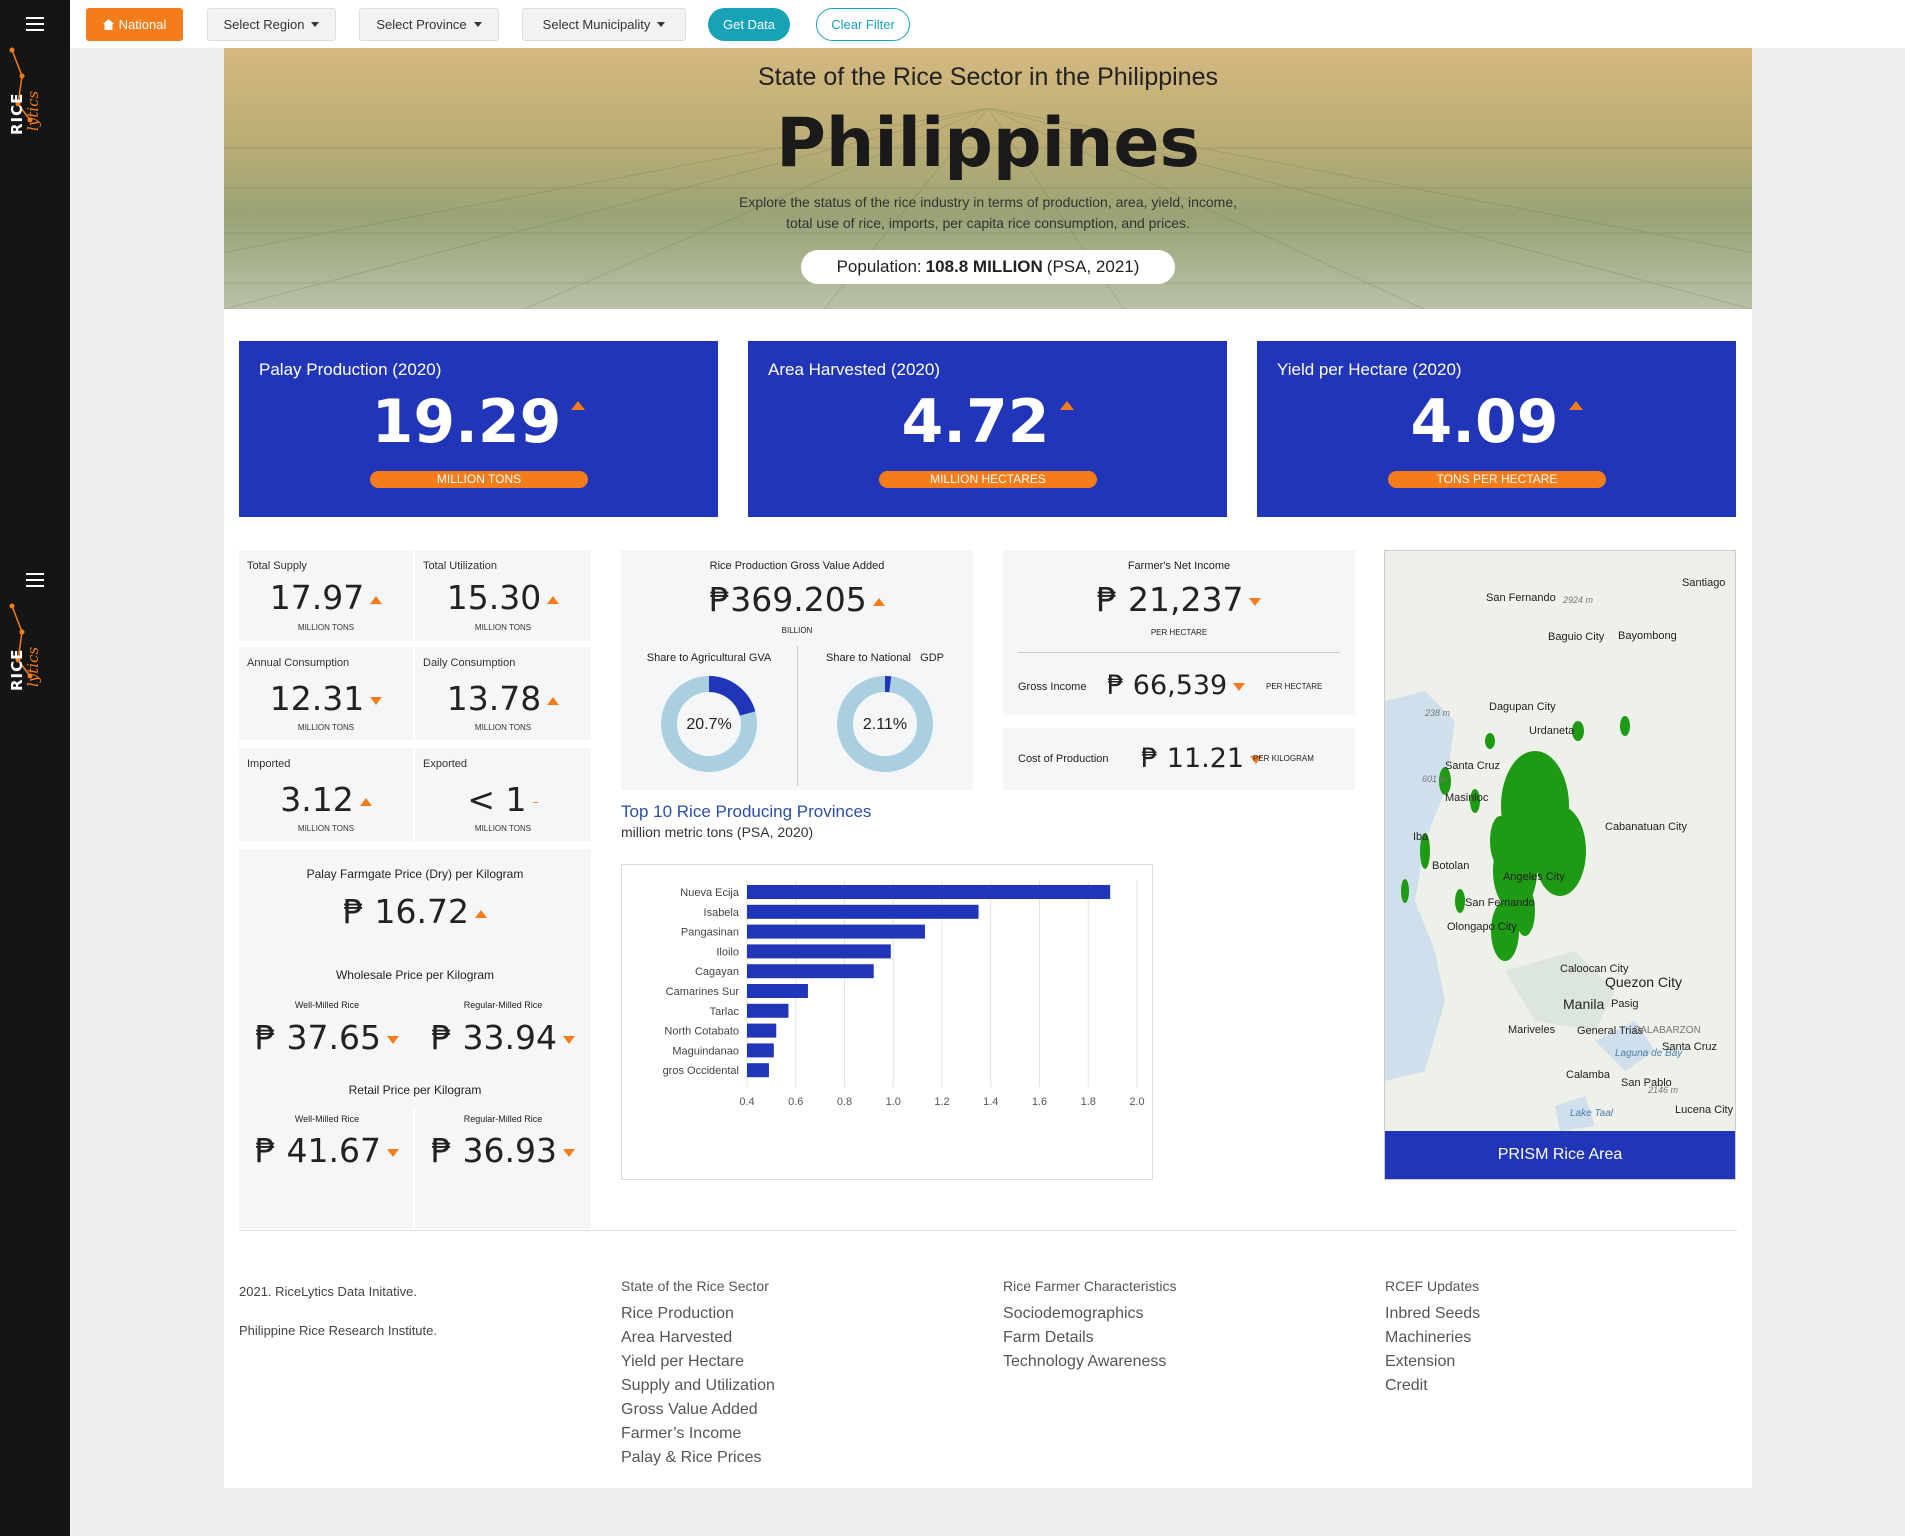 This screenshot has width=1905, height=1536. I want to click on tile-value: 17.97, so click(326, 597).